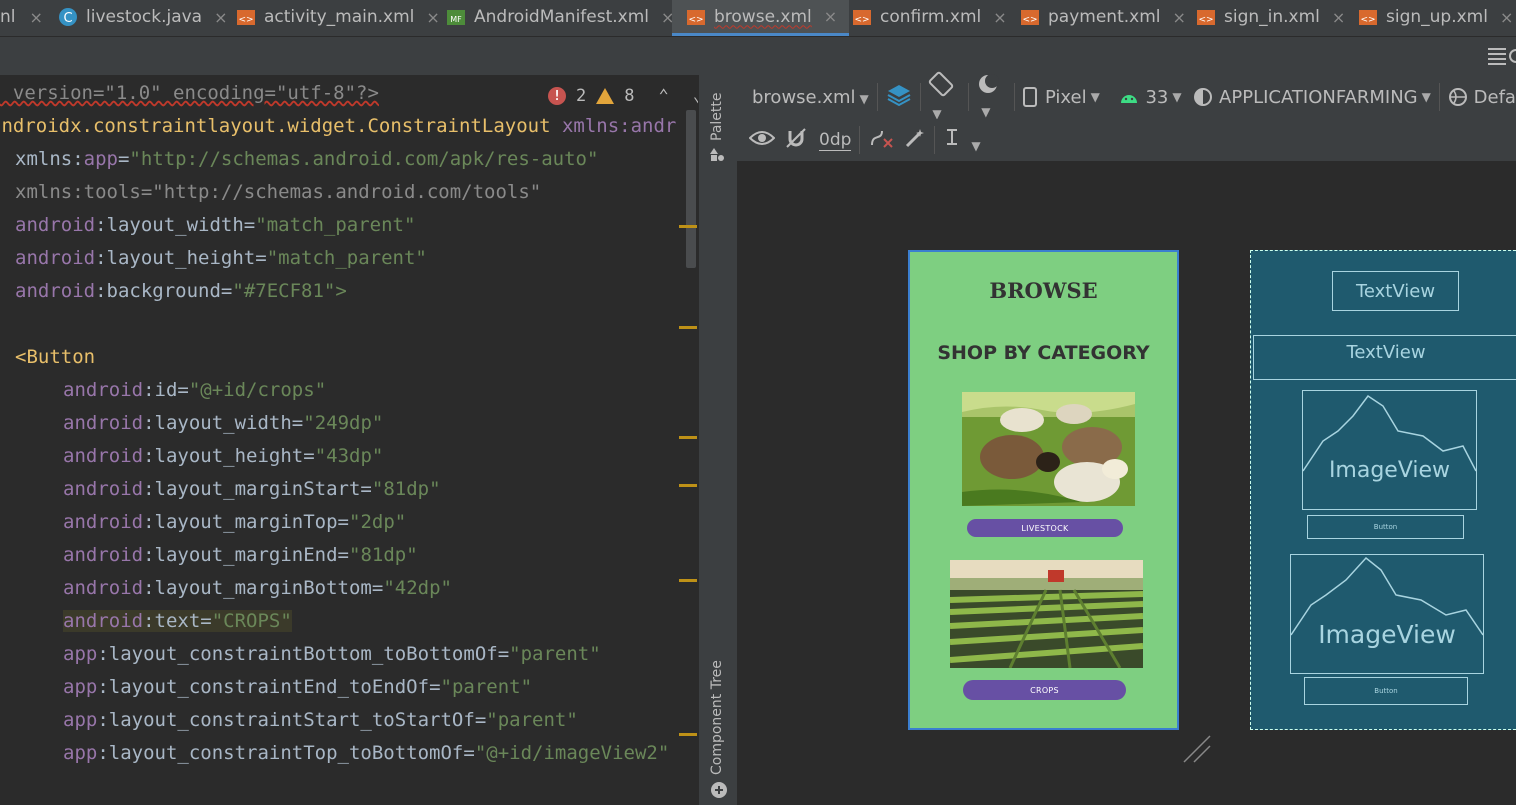 Image resolution: width=1516 pixels, height=805 pixels. I want to click on blueprint-imageview-2: ImageView, so click(1387, 614).